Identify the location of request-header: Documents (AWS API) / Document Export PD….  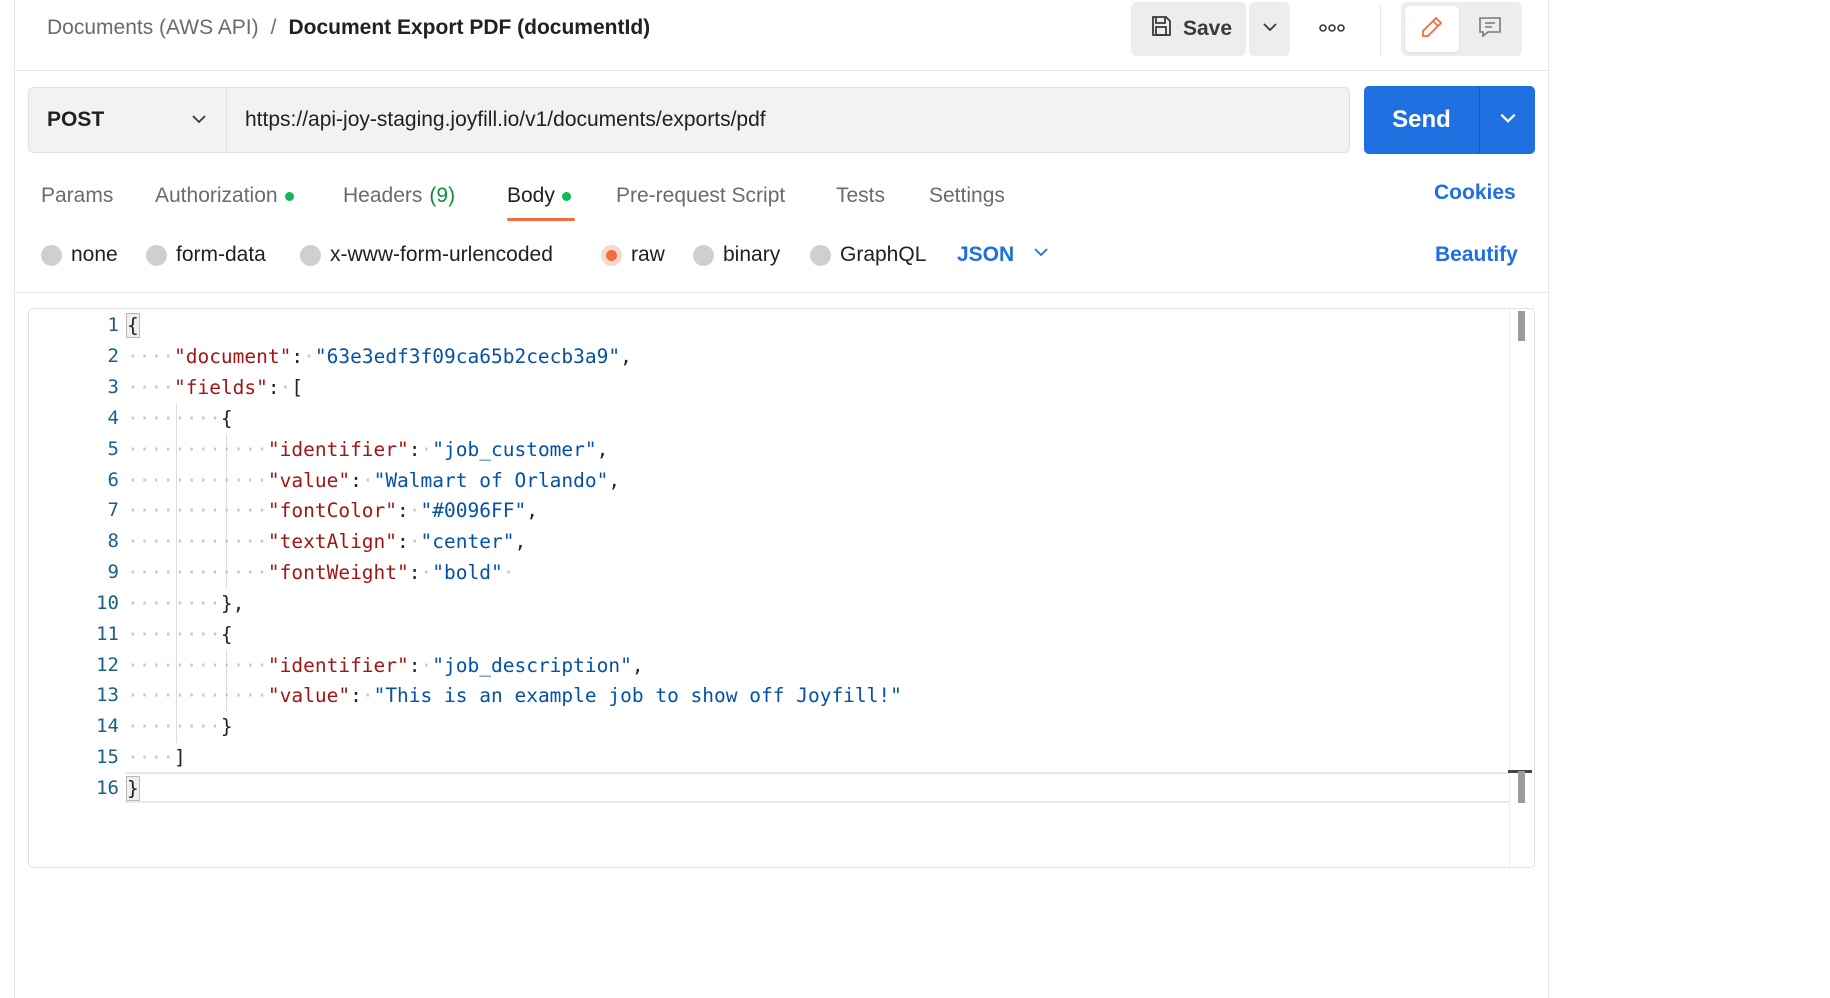
(781, 35).